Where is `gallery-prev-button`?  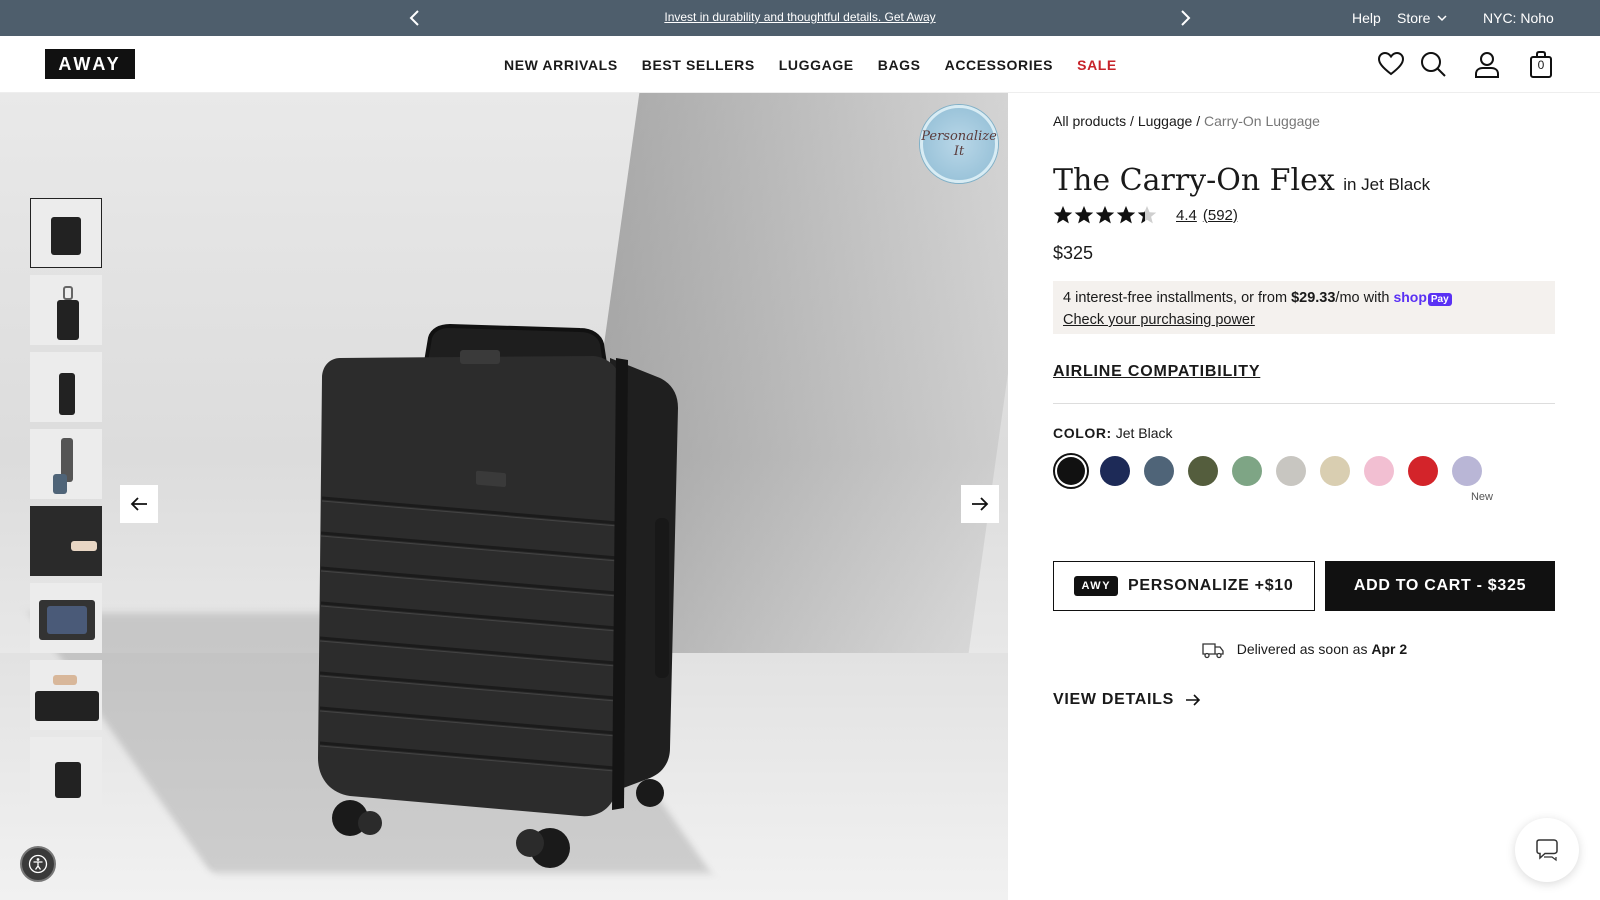 gallery-prev-button is located at coordinates (139, 504).